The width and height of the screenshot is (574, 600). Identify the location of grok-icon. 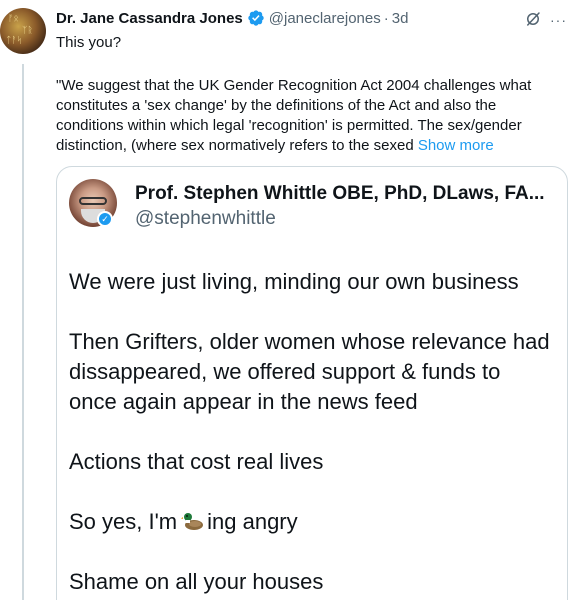
(533, 19).